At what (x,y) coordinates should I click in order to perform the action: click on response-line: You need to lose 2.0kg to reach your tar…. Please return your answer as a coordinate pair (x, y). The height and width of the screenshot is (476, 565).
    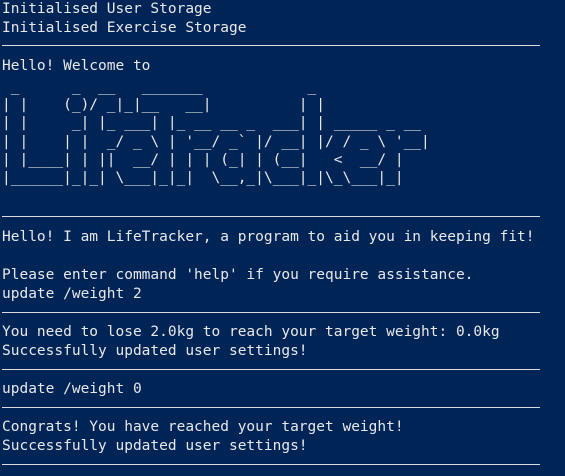
    Looking at the image, I should click on (251, 332).